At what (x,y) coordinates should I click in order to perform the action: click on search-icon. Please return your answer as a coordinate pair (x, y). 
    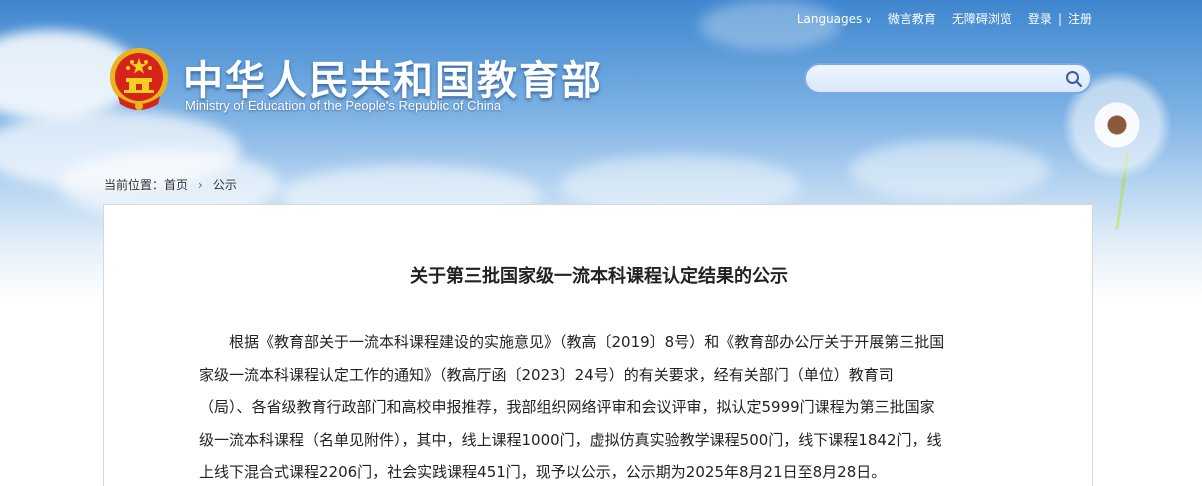
    Looking at the image, I should click on (1074, 79).